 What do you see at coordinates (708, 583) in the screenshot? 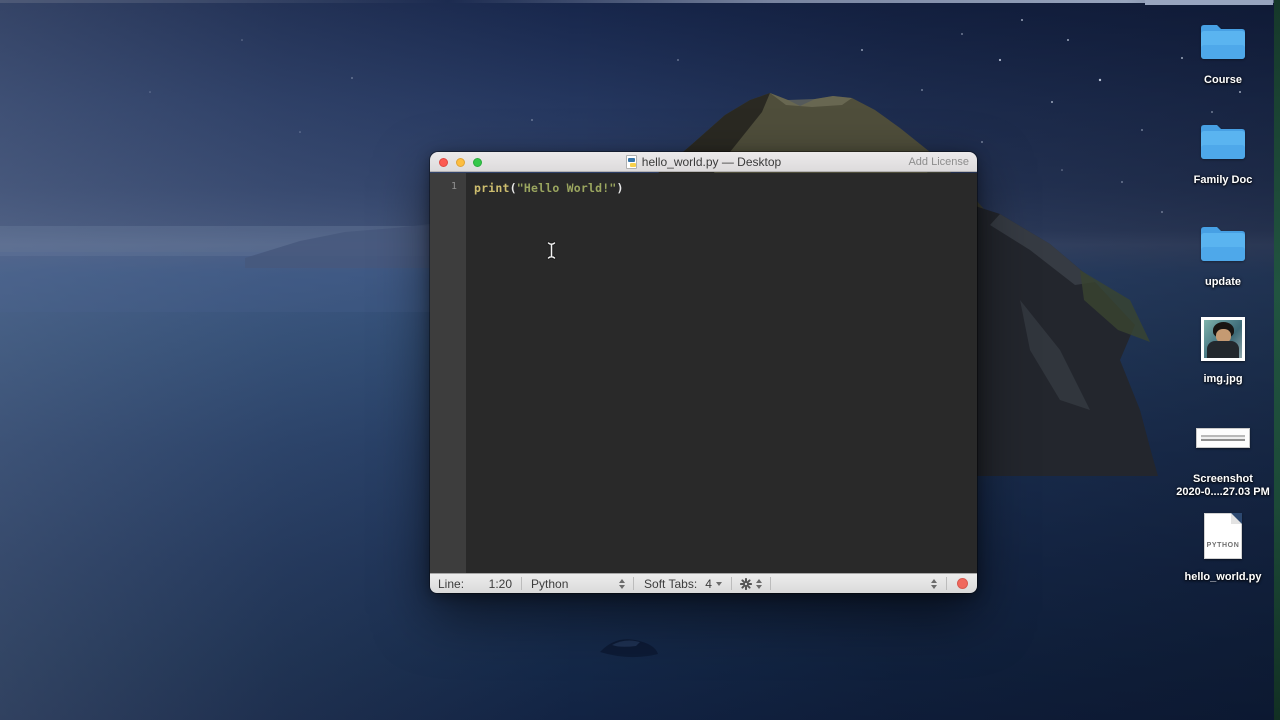
I see `soft-tabs-value: 4` at bounding box center [708, 583].